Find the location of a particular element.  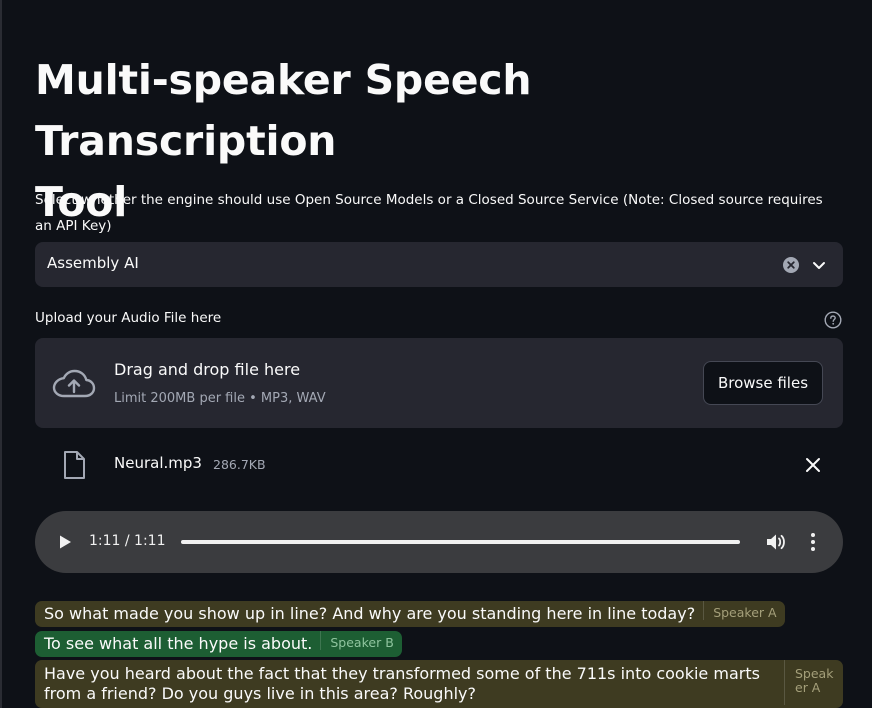

engine-select: Assembly AI is located at coordinates (439, 264).